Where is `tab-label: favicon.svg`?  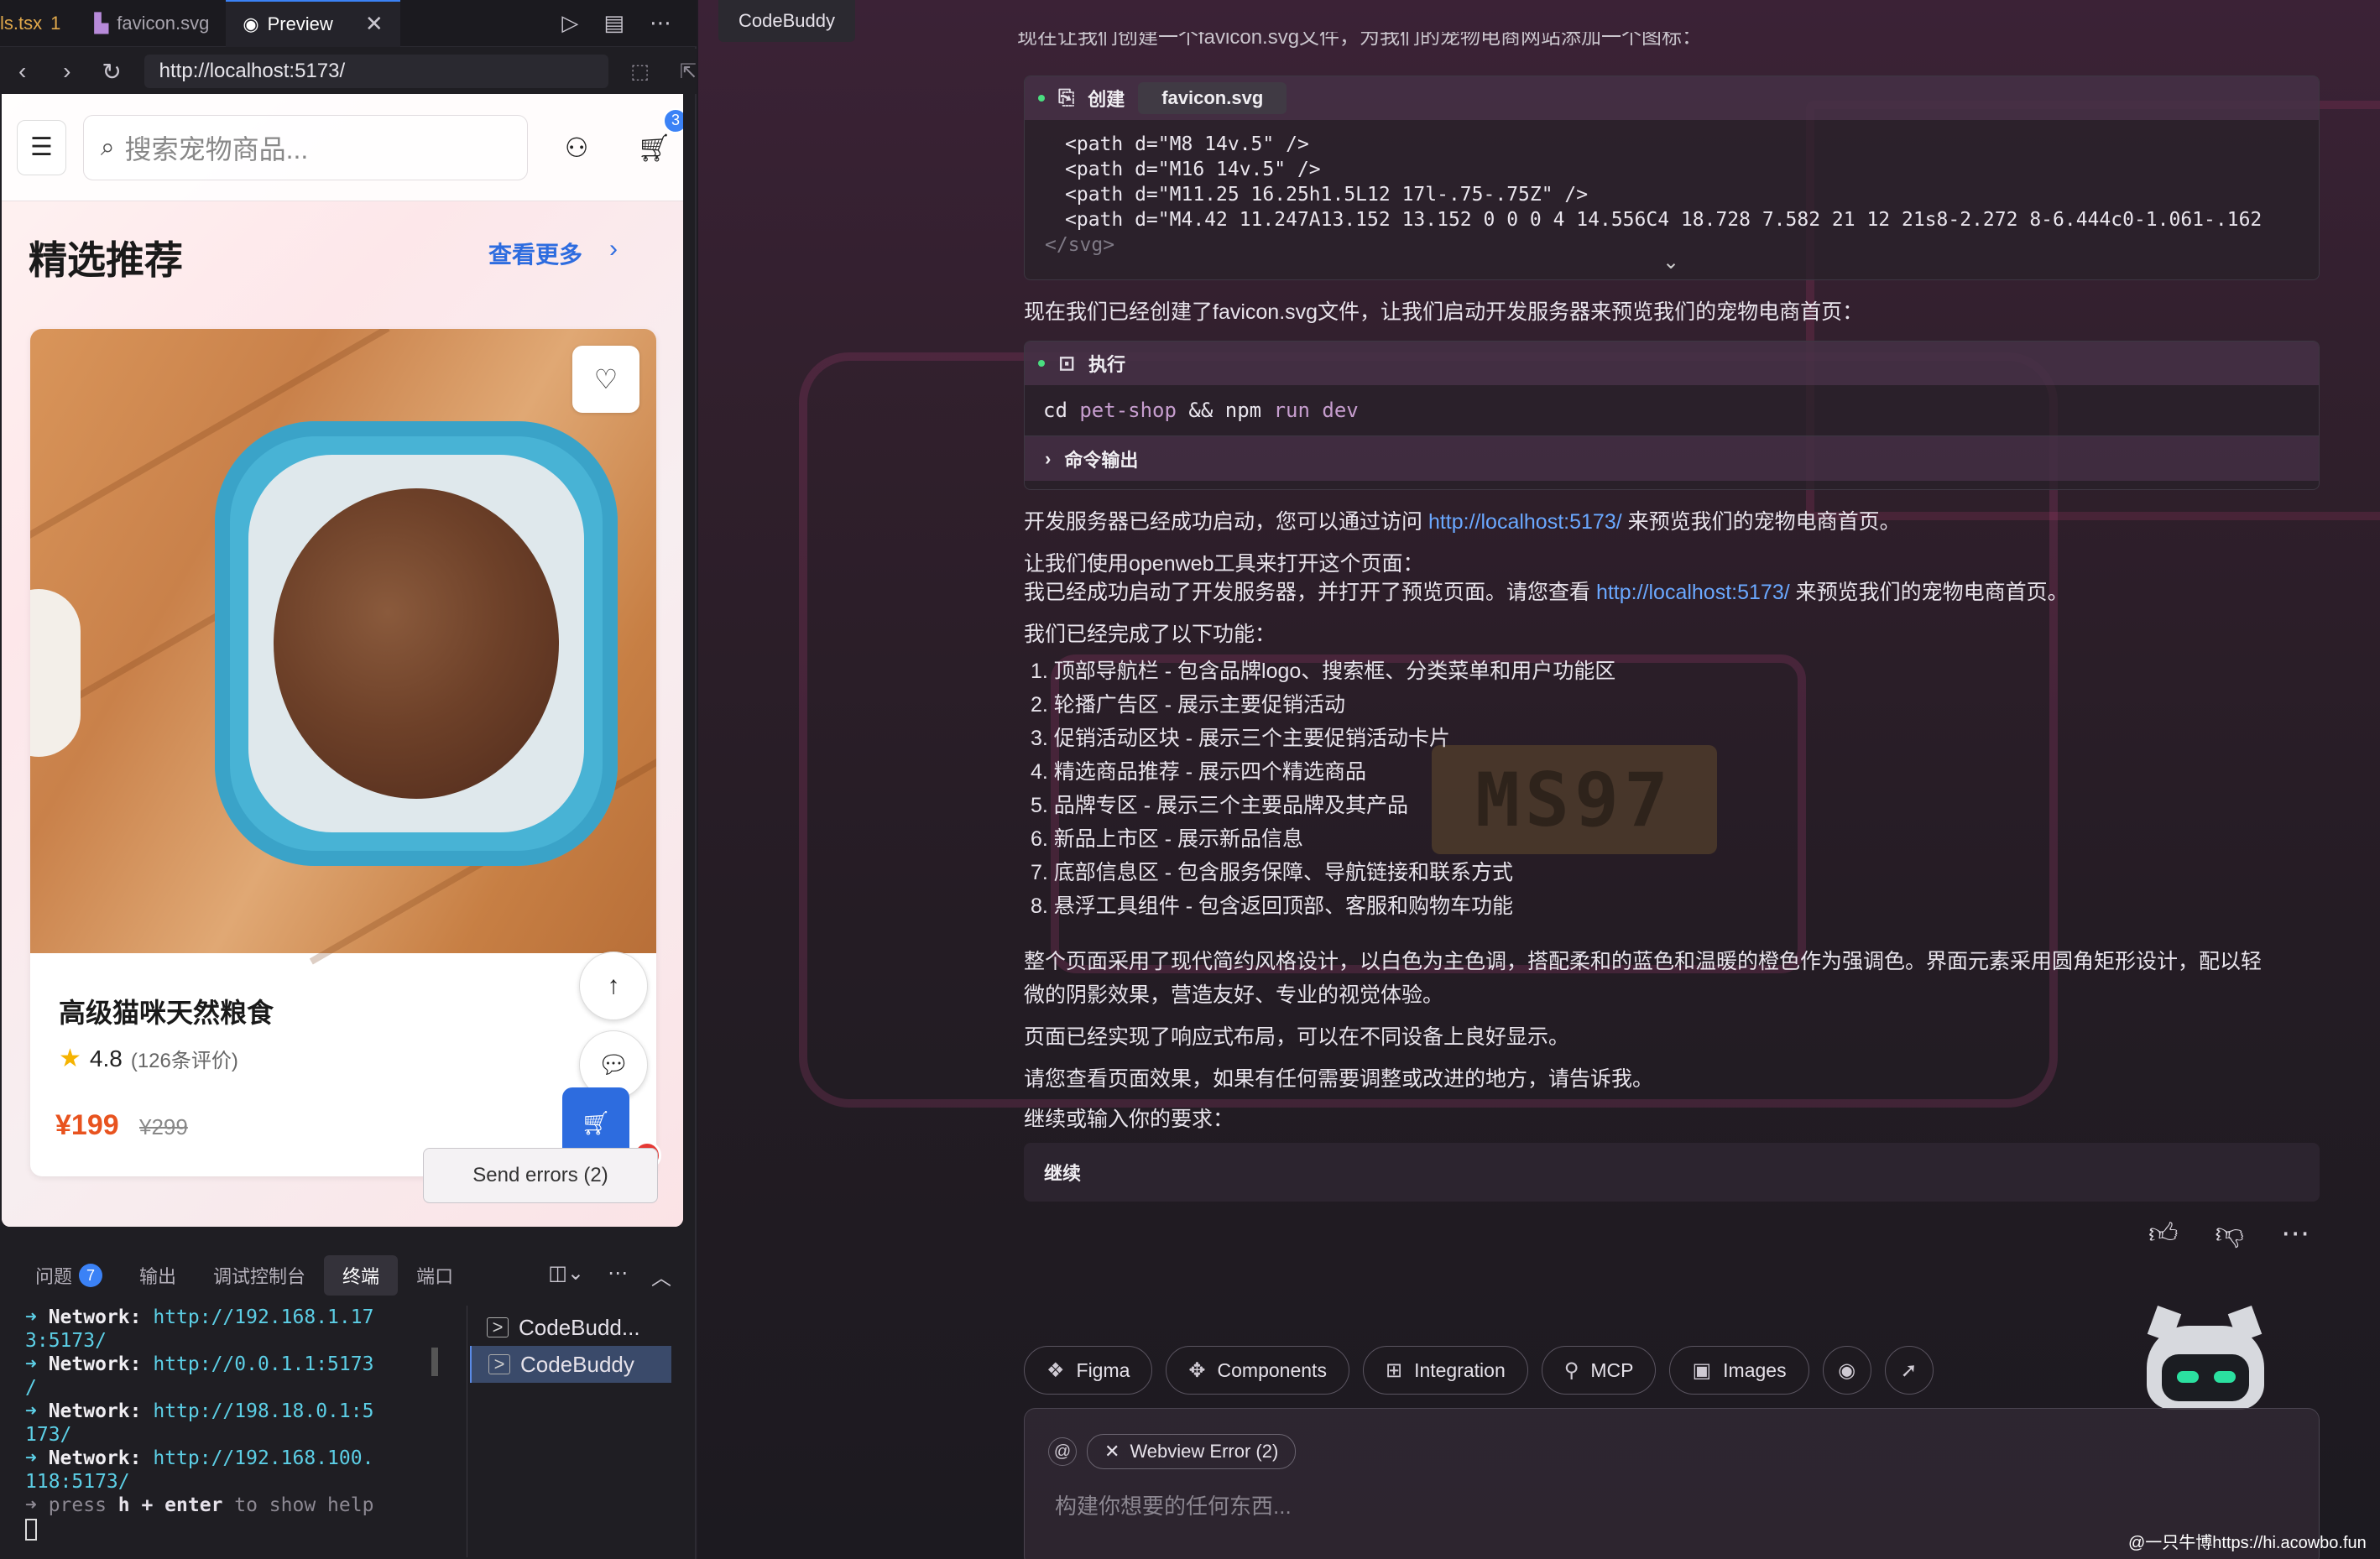
tab-label: favicon.svg is located at coordinates (163, 23).